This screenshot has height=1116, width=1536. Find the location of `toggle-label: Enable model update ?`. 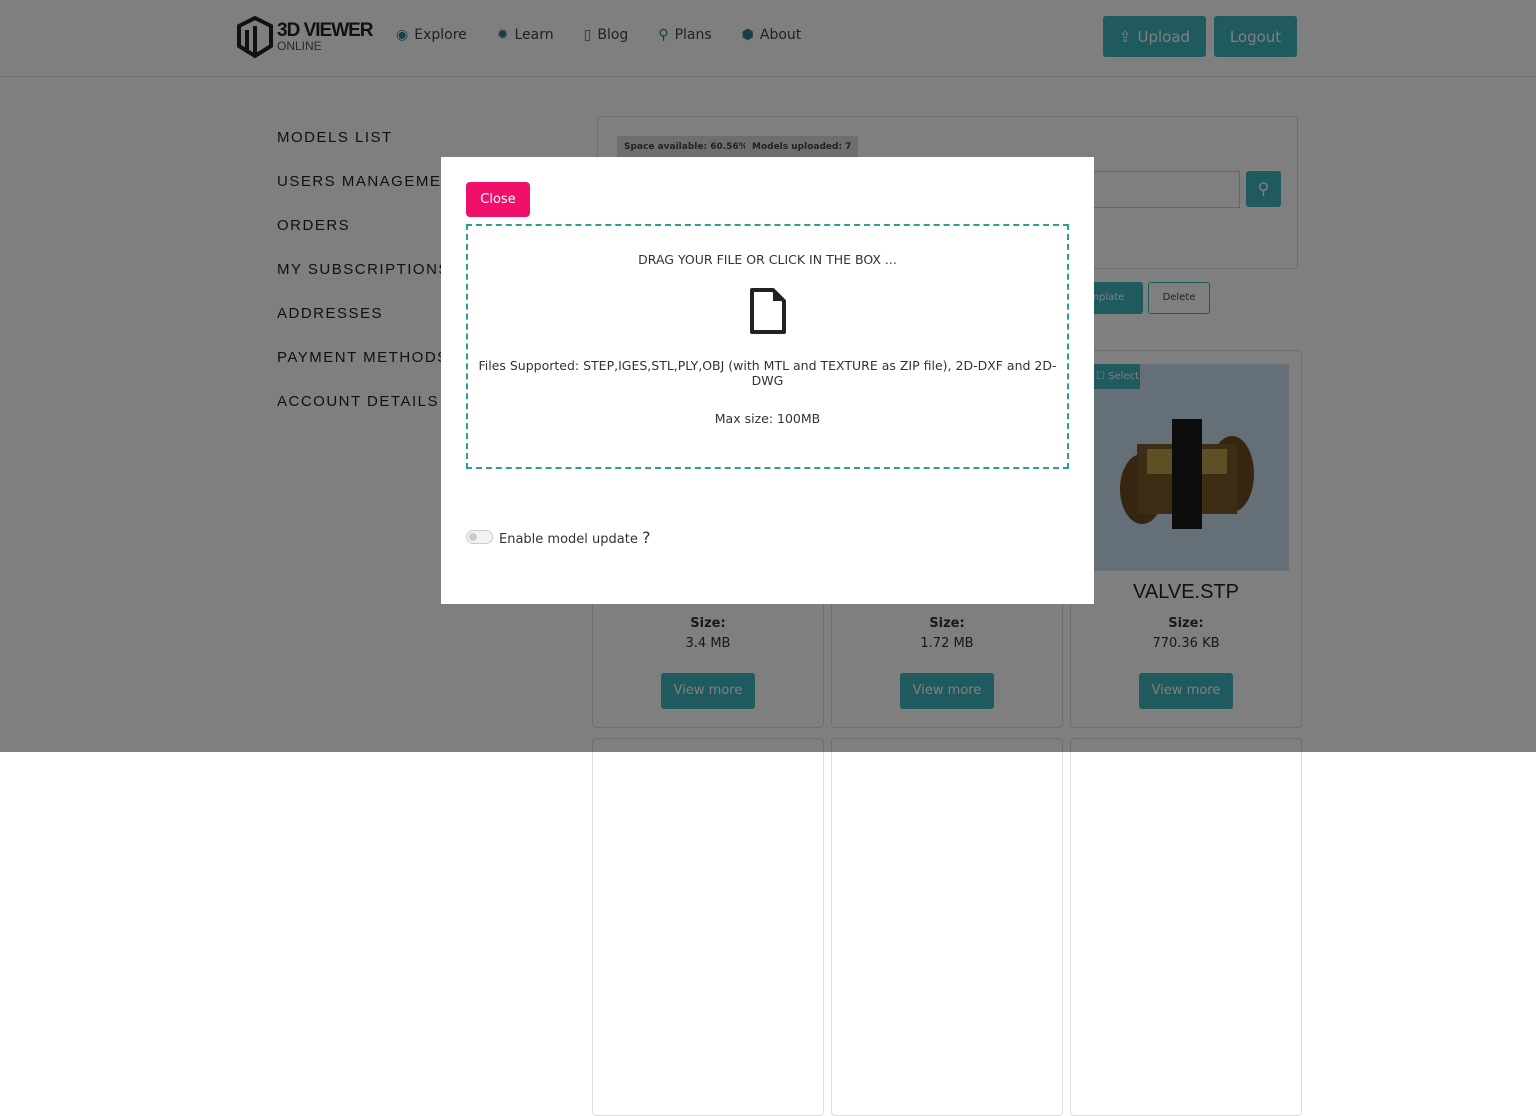

toggle-label: Enable model update ? is located at coordinates (574, 537).